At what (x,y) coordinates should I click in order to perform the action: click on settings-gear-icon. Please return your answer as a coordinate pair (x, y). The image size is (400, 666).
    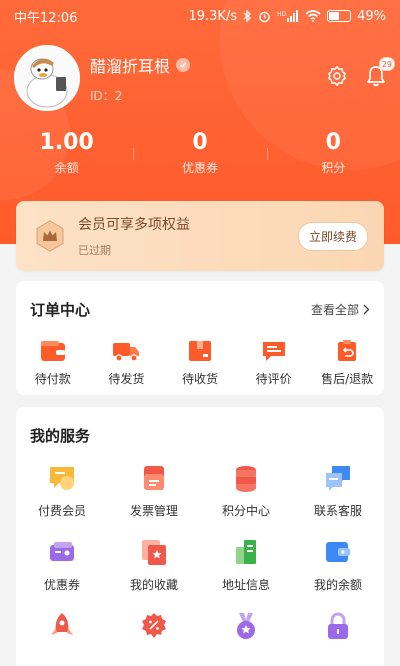
    Looking at the image, I should click on (337, 78).